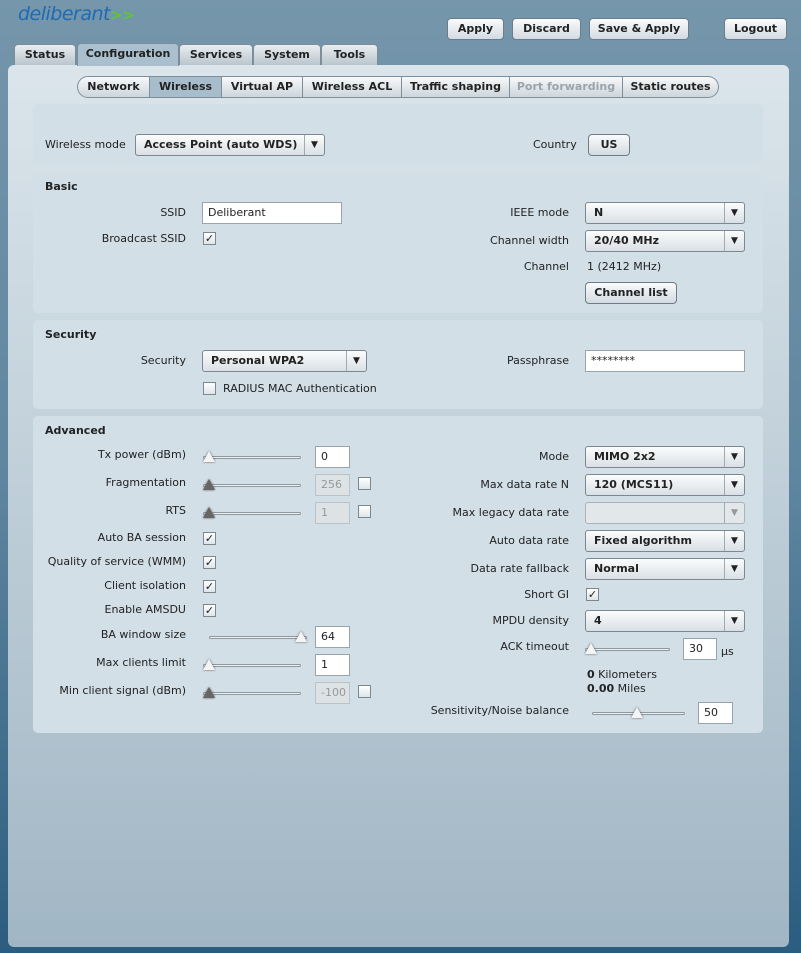 The width and height of the screenshot is (801, 953). Describe the element at coordinates (625, 456) in the screenshot. I see `mode-value: MIMO 2x2` at that location.